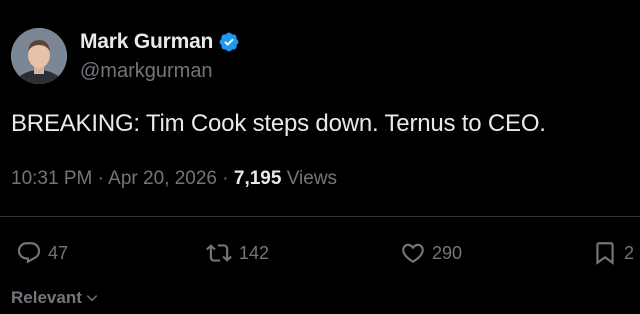 The width and height of the screenshot is (640, 314). I want to click on sort-relevant-button: Relevant, so click(55, 298).